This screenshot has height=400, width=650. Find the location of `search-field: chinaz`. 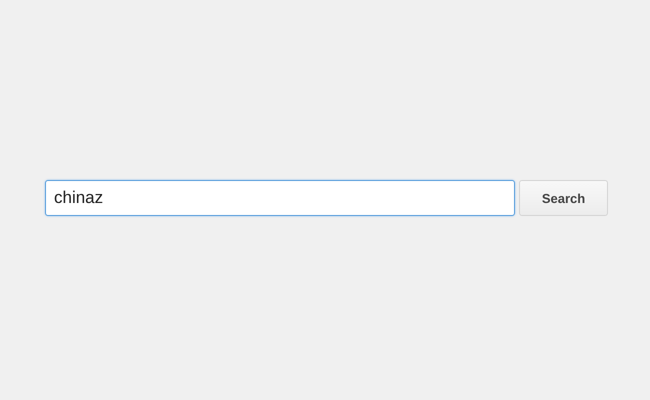

search-field: chinaz is located at coordinates (280, 198).